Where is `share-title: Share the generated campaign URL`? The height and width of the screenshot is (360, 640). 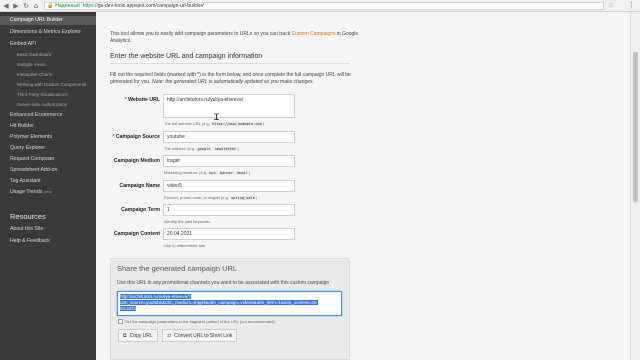 share-title: Share the generated campaign URL is located at coordinates (177, 268).